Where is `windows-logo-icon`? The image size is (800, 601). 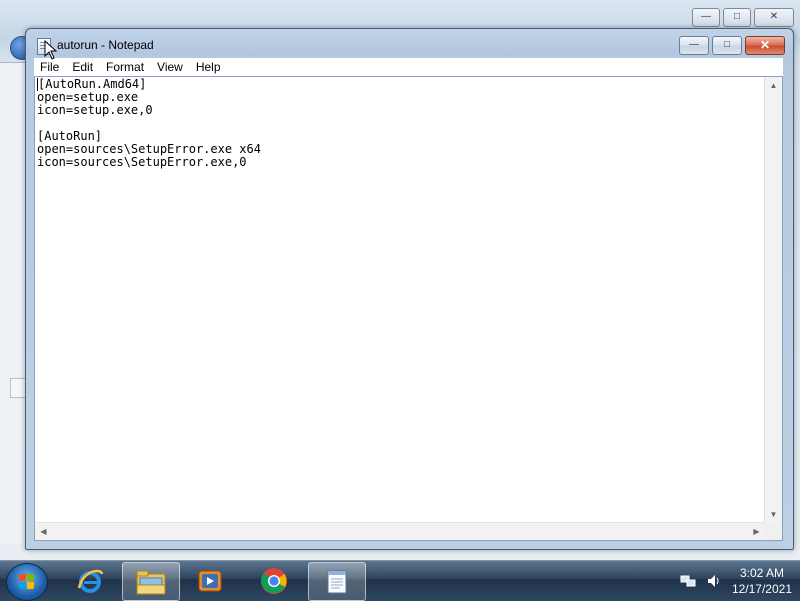
windows-logo-icon is located at coordinates (27, 582).